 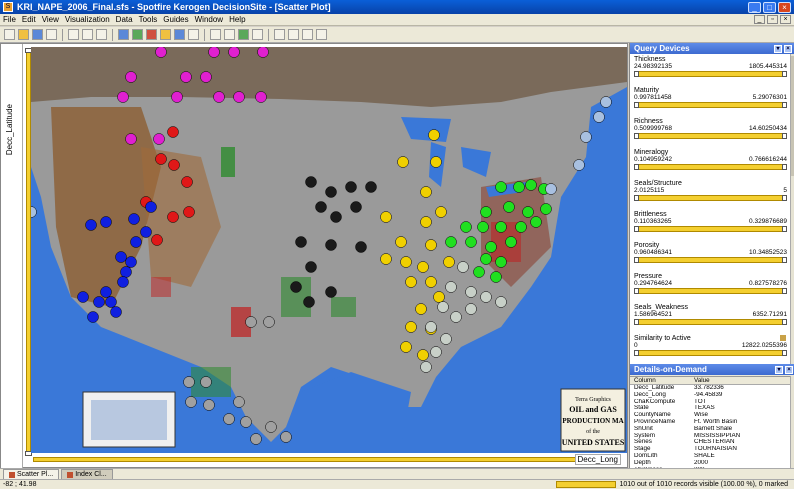 What do you see at coordinates (785, 19) in the screenshot?
I see `mdi-close-button: ×` at bounding box center [785, 19].